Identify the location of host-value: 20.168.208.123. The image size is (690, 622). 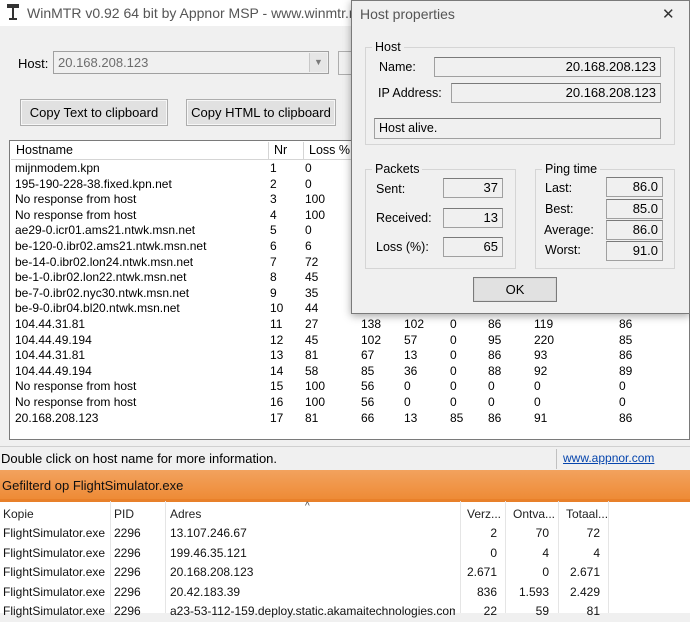
(103, 62).